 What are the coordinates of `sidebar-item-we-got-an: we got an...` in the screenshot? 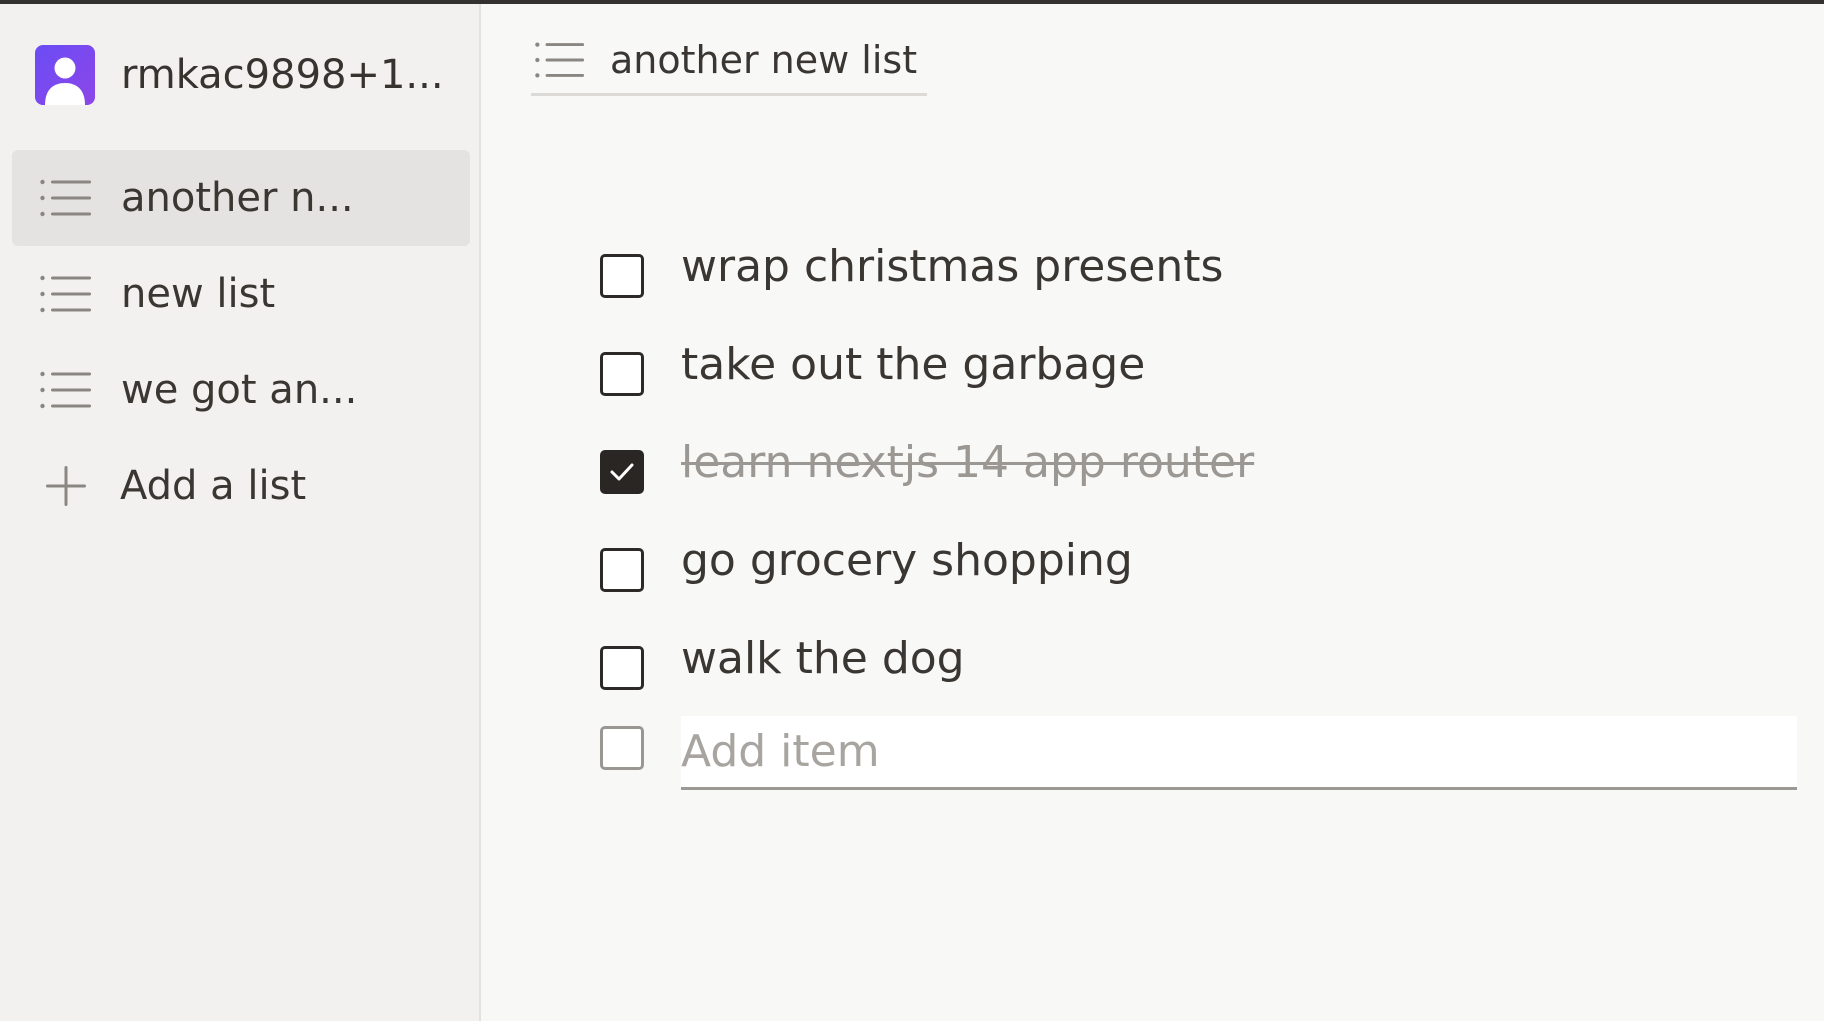 It's located at (241, 390).